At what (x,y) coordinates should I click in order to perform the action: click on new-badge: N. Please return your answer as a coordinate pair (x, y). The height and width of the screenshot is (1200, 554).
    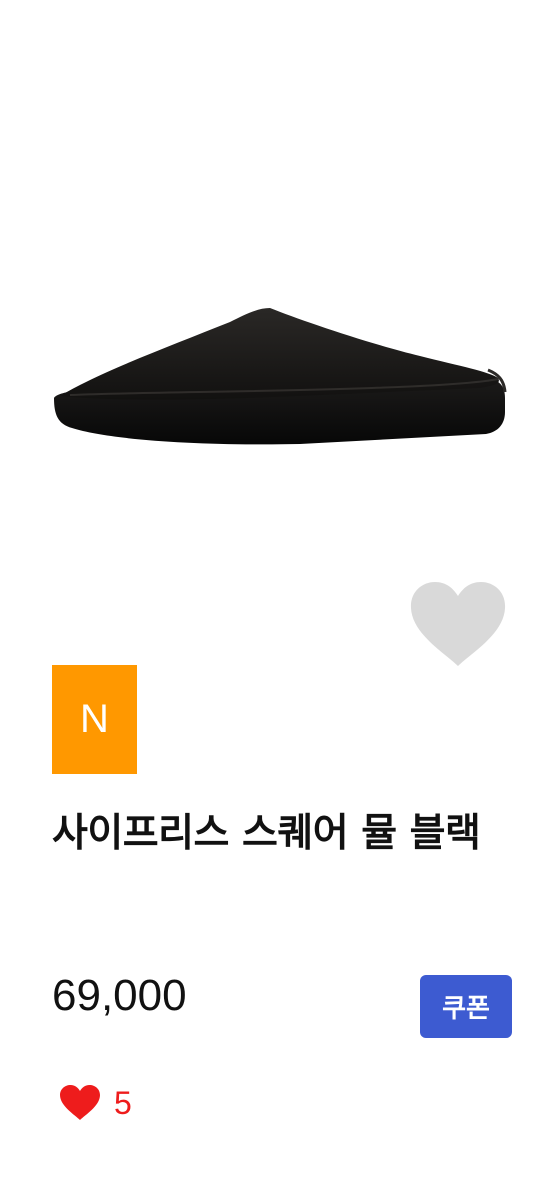
    Looking at the image, I should click on (94, 719).